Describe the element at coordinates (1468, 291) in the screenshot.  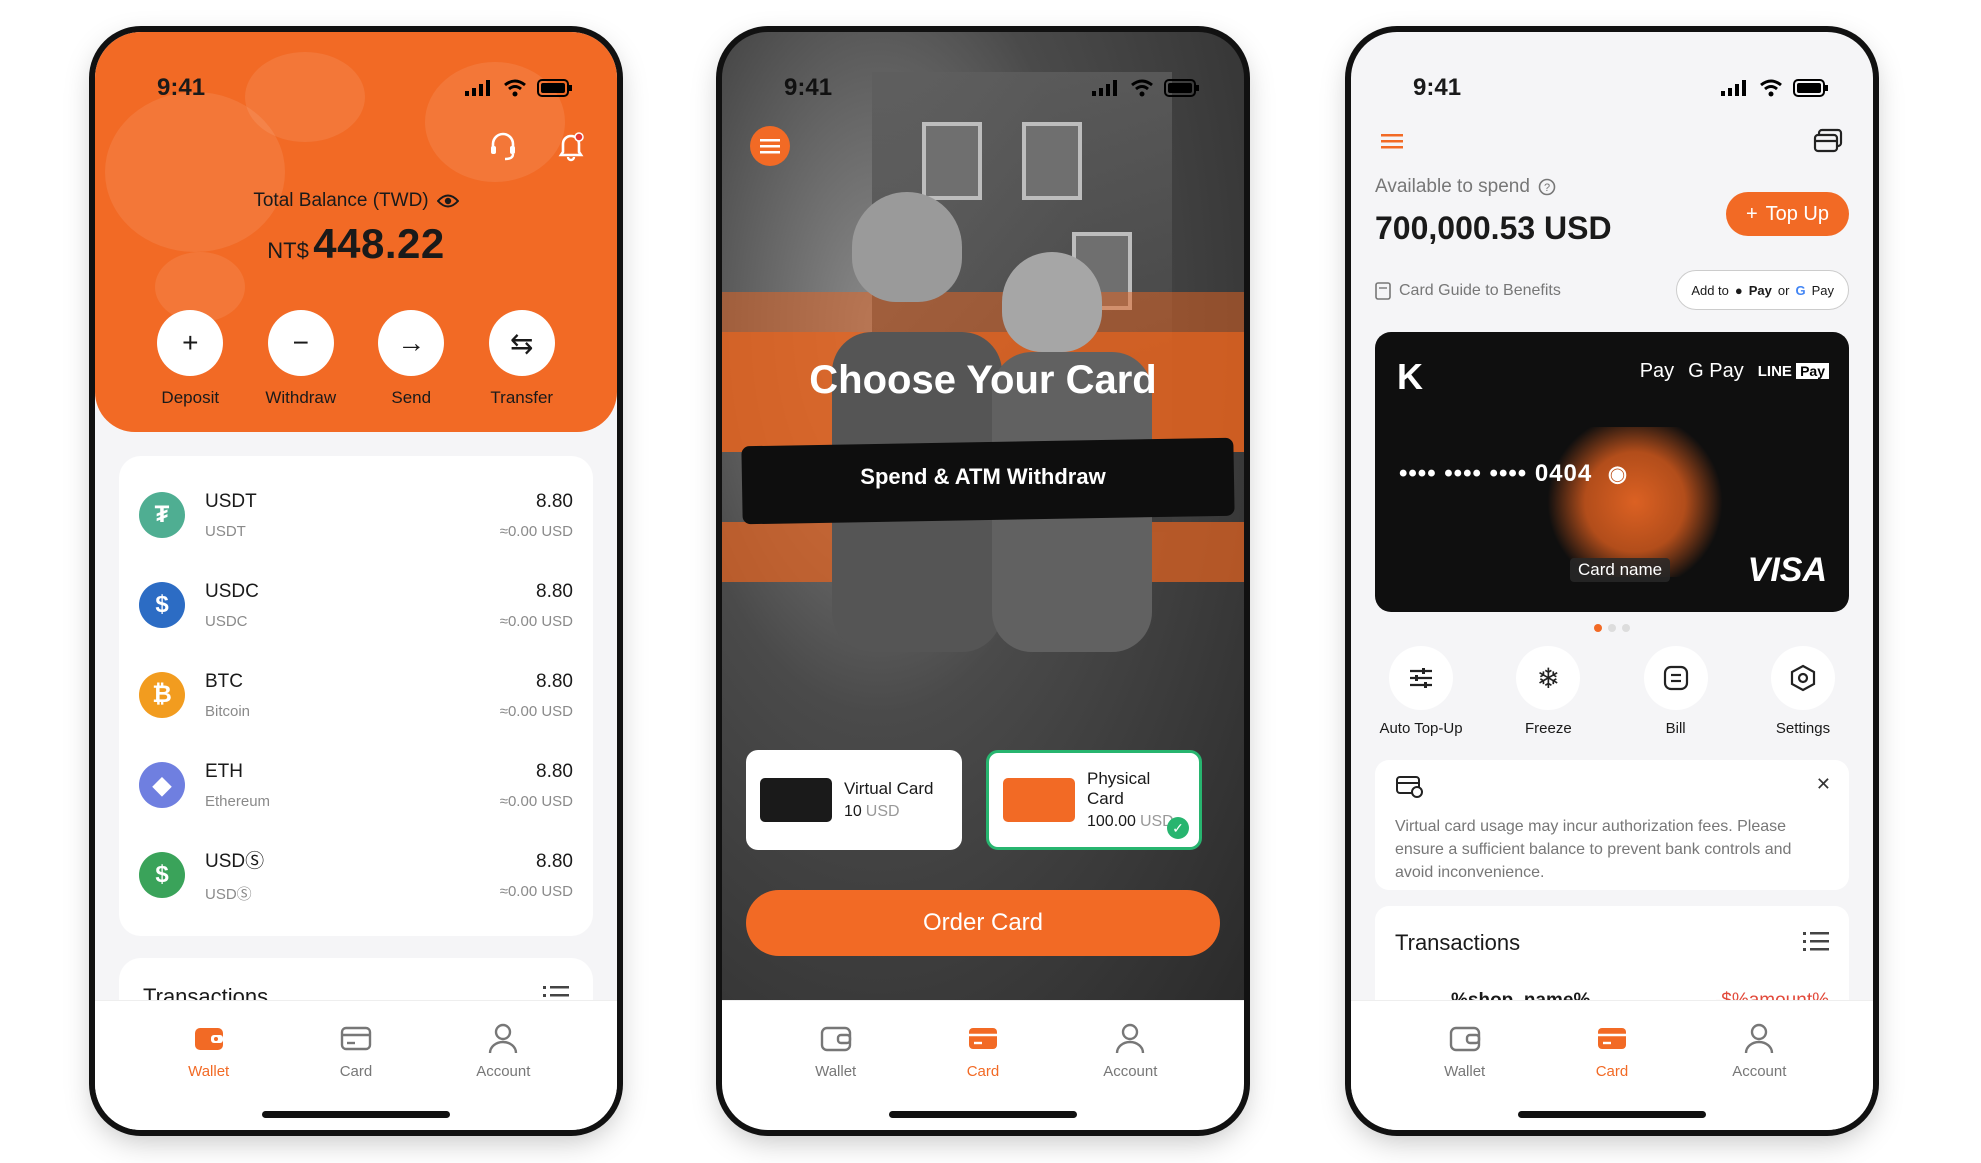
I see `card-guide-link: Card Guide to Benefits` at that location.